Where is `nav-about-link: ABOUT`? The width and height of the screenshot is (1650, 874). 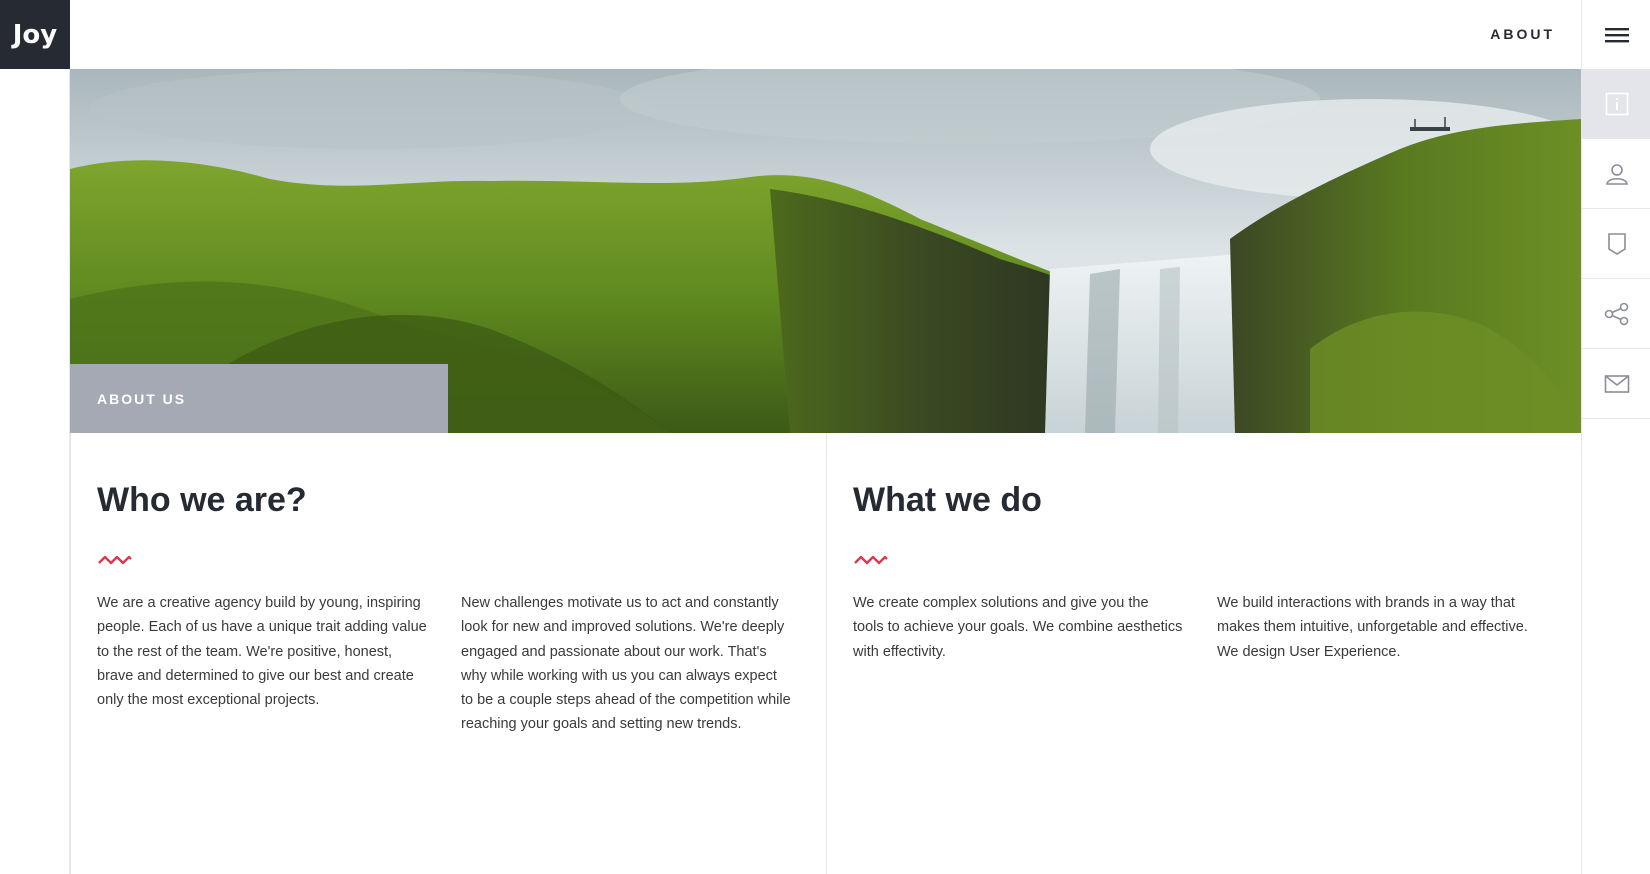
nav-about-link: ABOUT is located at coordinates (1522, 34).